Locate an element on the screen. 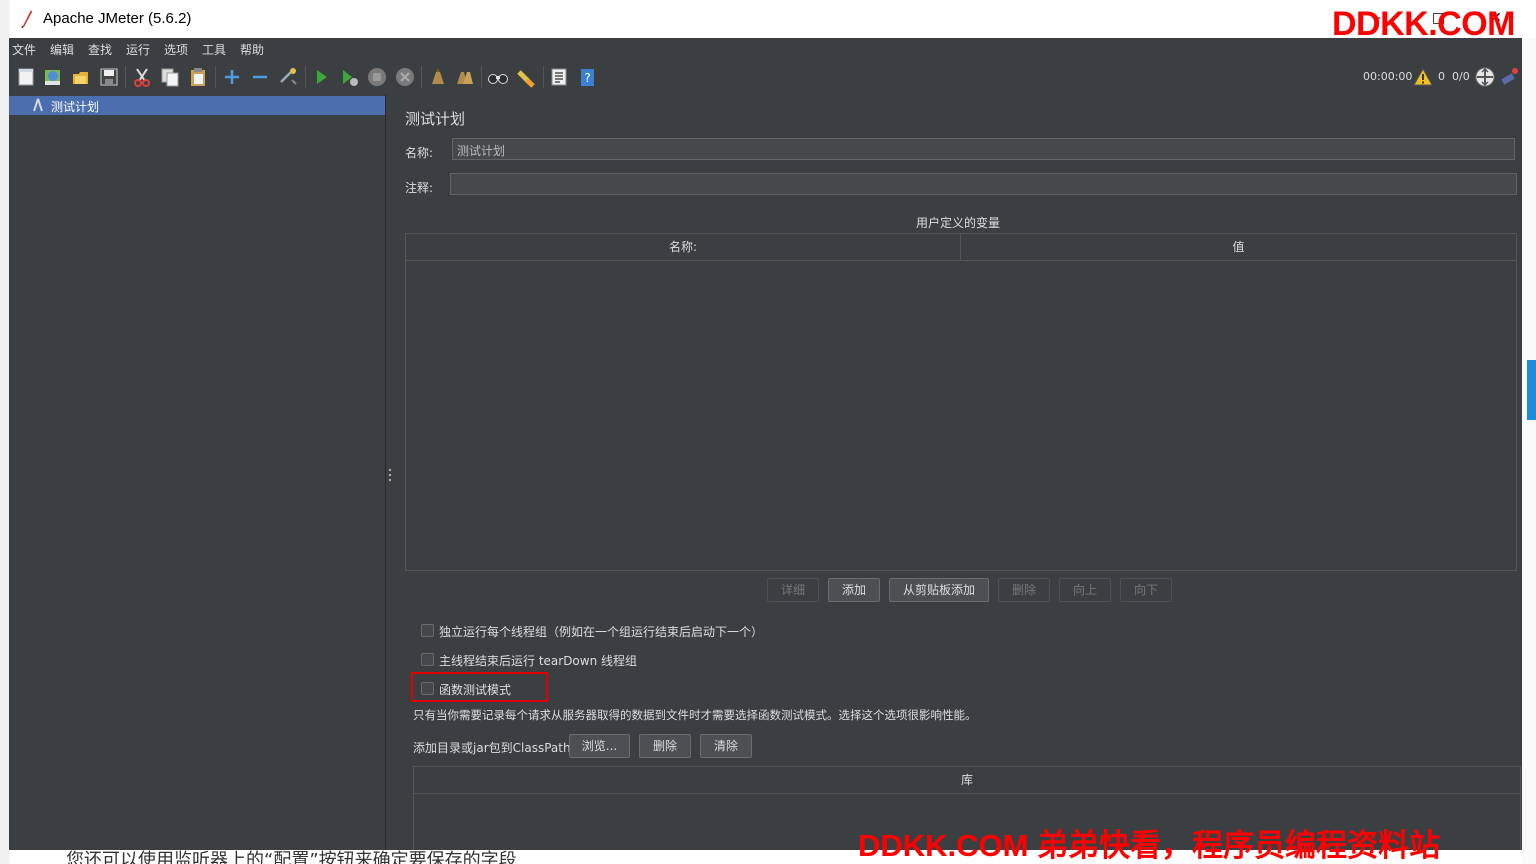  table-header: 库 is located at coordinates (967, 780).